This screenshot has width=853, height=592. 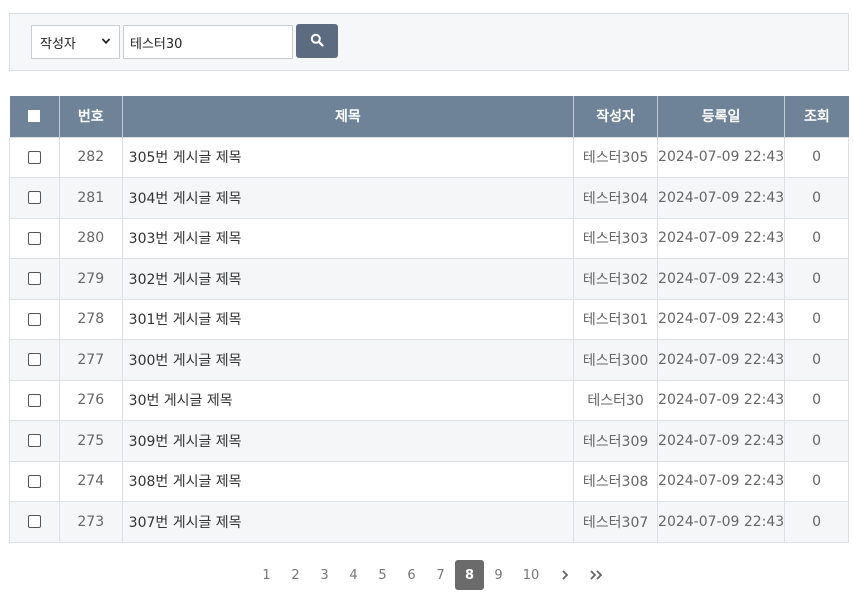 What do you see at coordinates (91, 197) in the screenshot?
I see `row-number: 281` at bounding box center [91, 197].